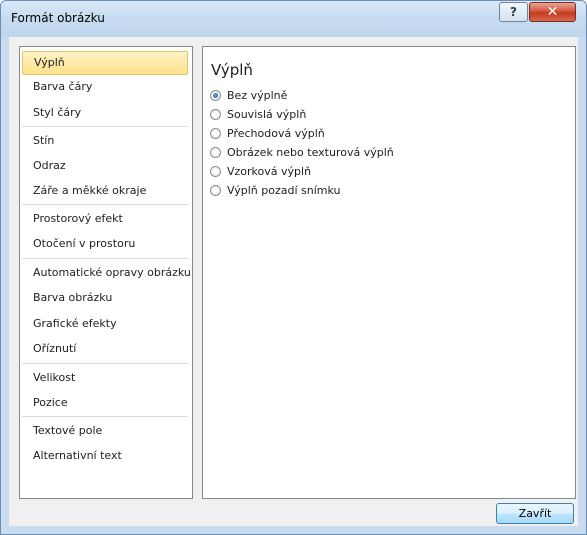 The image size is (587, 535). I want to click on window-title: Formát obrázku, so click(58, 18).